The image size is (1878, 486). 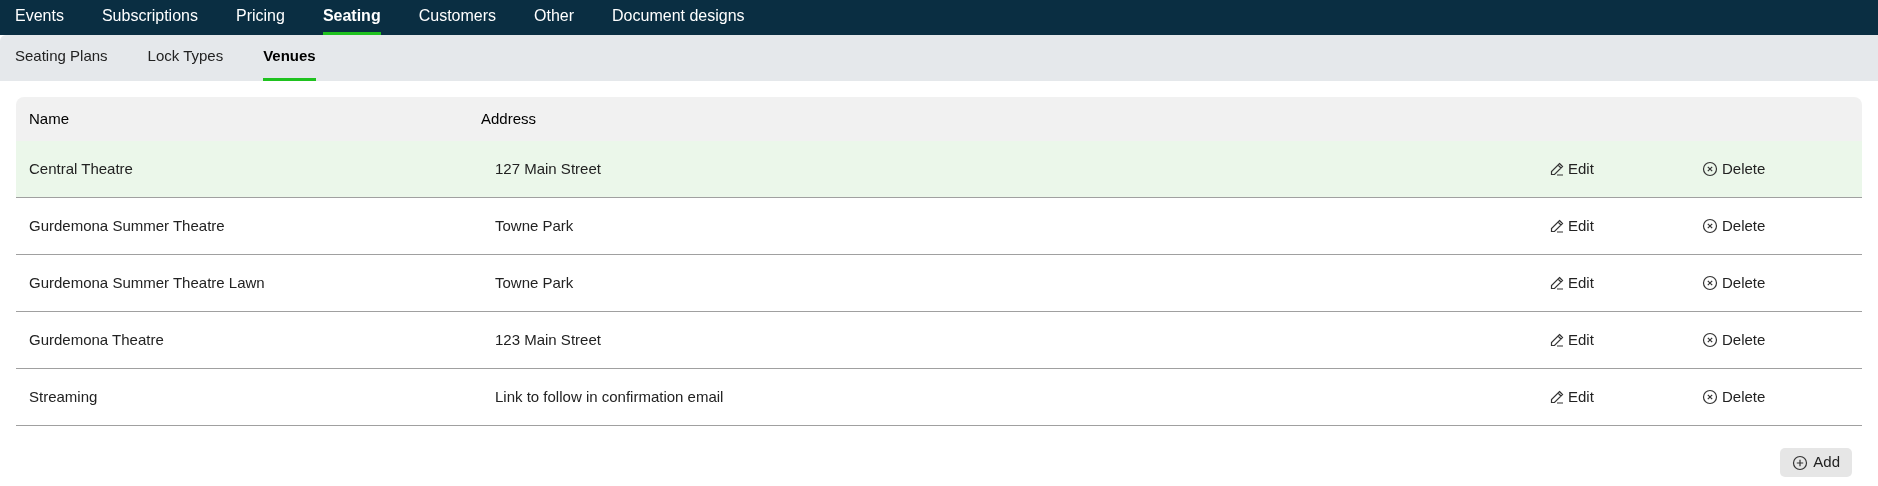 What do you see at coordinates (509, 118) in the screenshot?
I see `column-header: Address` at bounding box center [509, 118].